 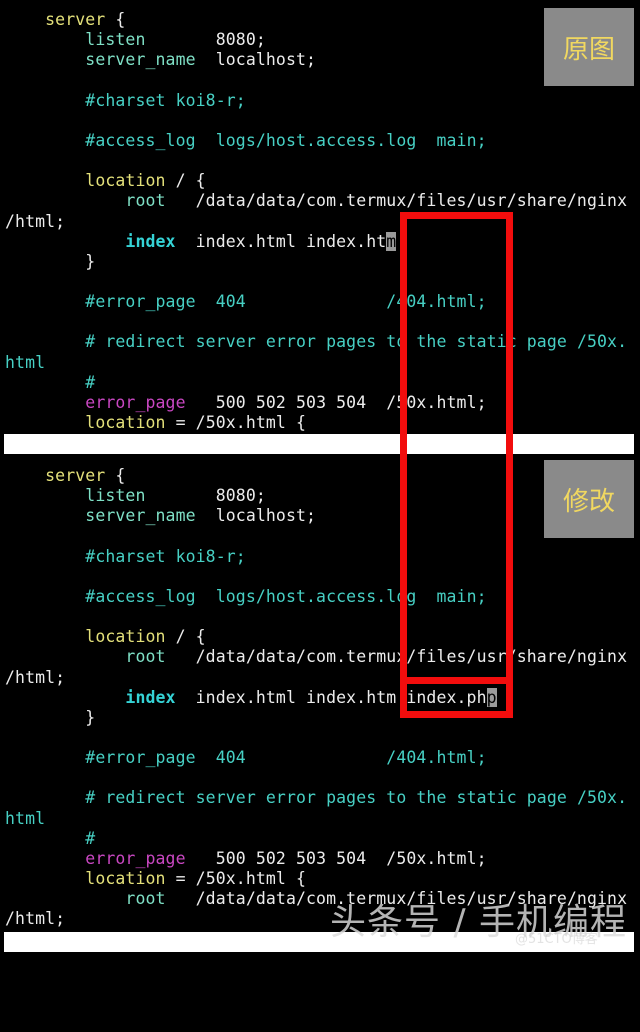 What do you see at coordinates (456, 697) in the screenshot?
I see `highlight-box-added-text` at bounding box center [456, 697].